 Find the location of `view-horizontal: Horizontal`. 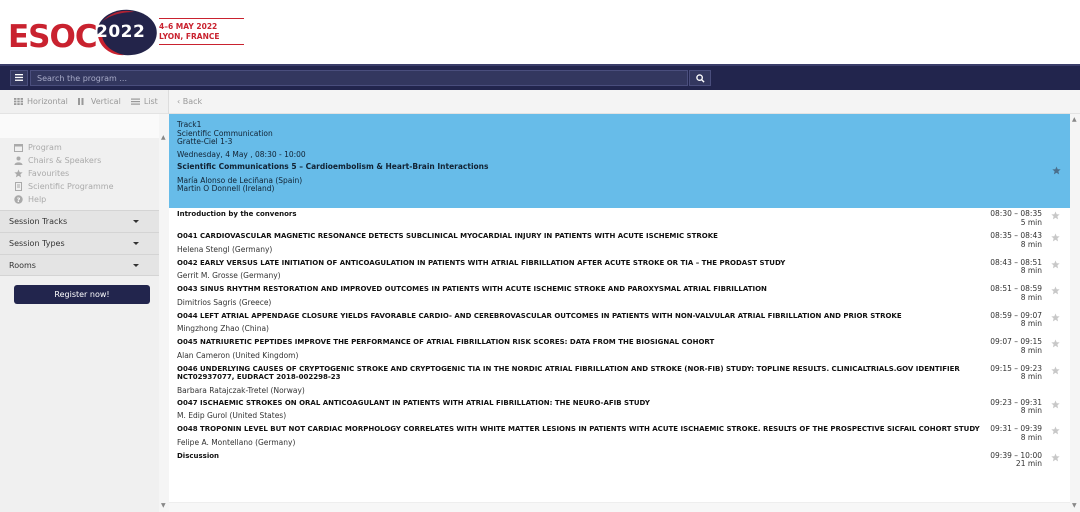

view-horizontal: Horizontal is located at coordinates (41, 101).